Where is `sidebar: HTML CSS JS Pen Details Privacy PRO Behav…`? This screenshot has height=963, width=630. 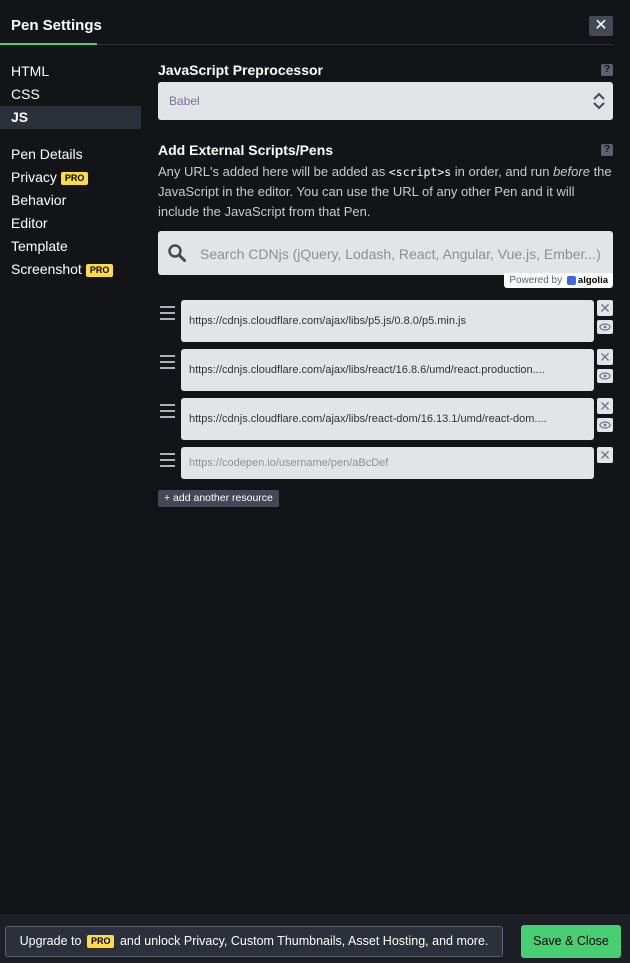
sidebar: HTML CSS JS Pen Details Privacy PRO Behav… is located at coordinates (70, 170).